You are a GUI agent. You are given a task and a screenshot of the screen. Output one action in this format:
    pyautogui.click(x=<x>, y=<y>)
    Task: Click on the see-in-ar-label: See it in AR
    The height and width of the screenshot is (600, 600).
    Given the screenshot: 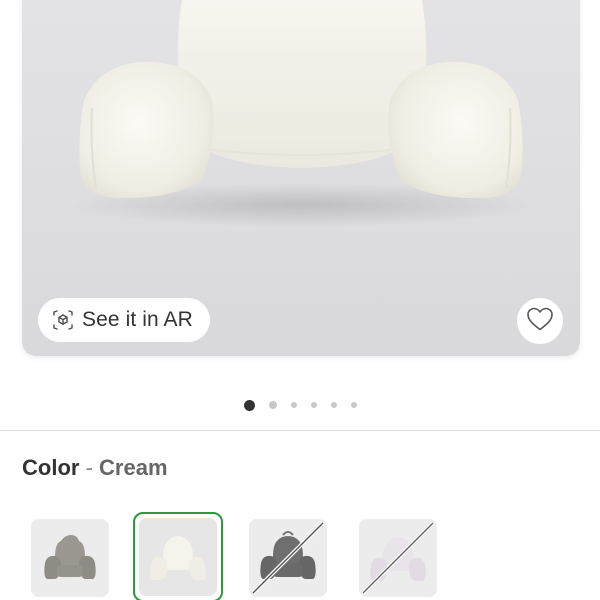 What is the action you would take?
    pyautogui.click(x=137, y=319)
    